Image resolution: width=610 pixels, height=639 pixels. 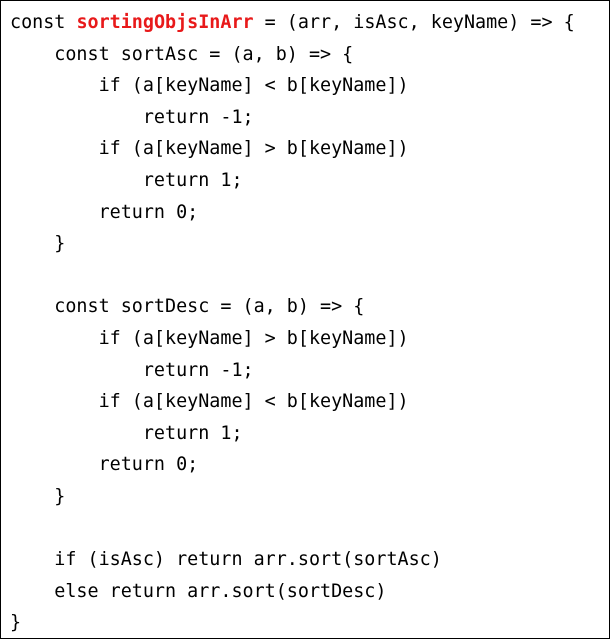 What do you see at coordinates (16, 623) in the screenshot?
I see `code-line-20: }` at bounding box center [16, 623].